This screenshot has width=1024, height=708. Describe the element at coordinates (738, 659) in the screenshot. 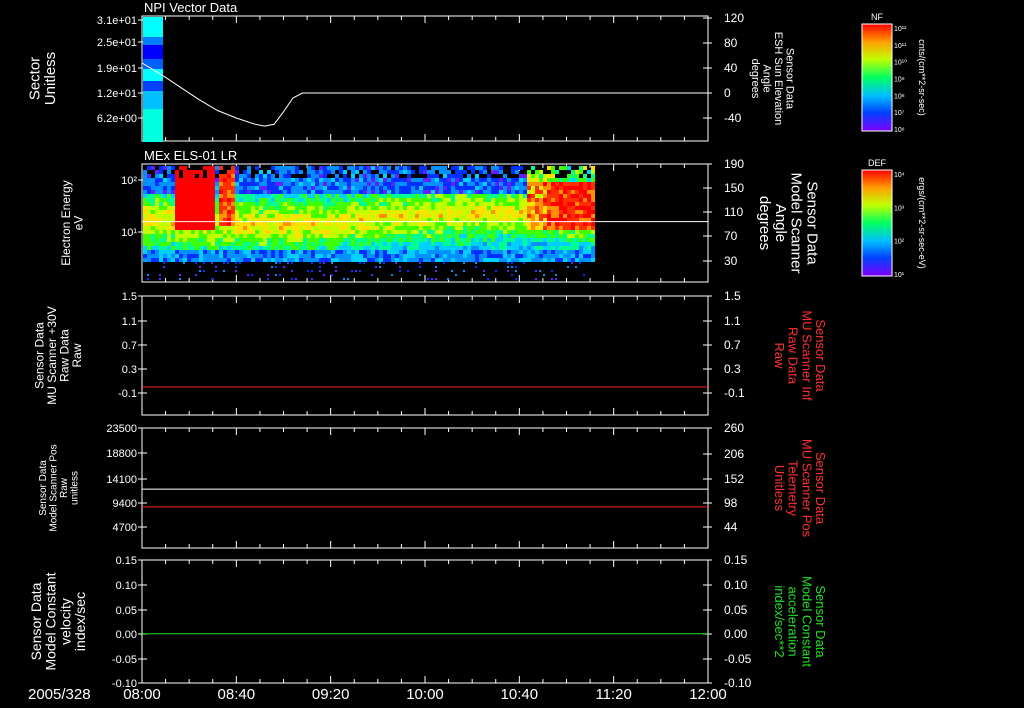

I see `y-tick-label-right: -0.05` at that location.